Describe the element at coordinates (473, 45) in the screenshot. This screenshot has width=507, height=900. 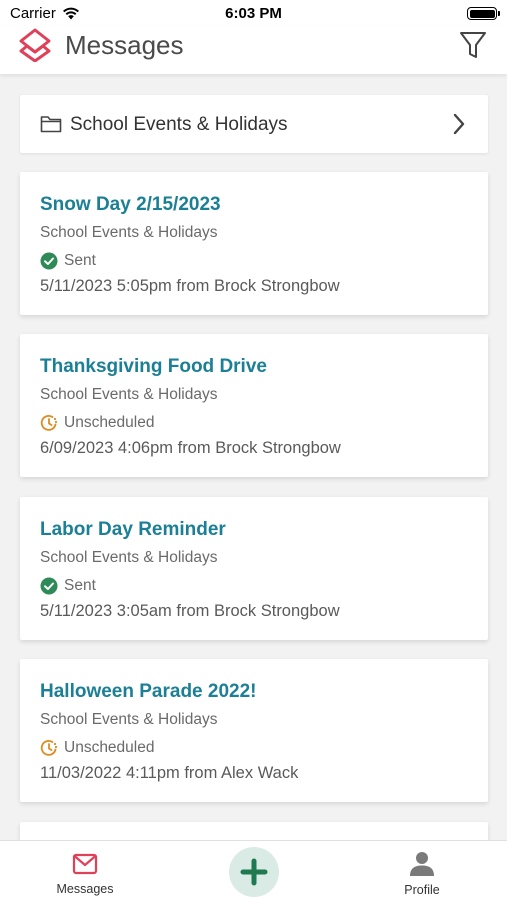
I see `filter-icon` at that location.